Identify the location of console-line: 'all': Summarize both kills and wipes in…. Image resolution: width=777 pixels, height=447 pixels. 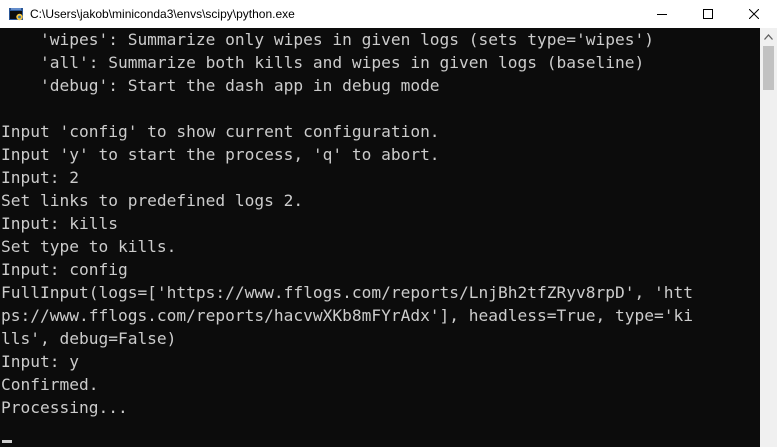
(323, 62).